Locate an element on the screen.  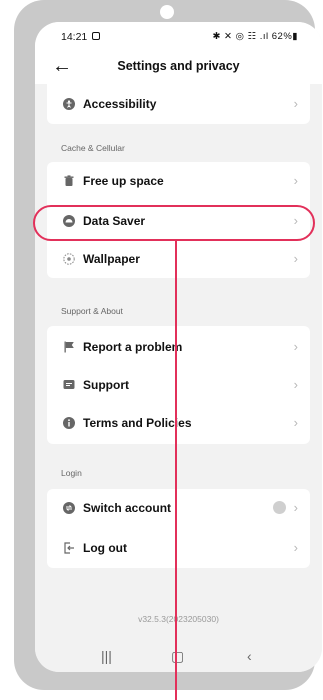
avatar is located at coordinates (279, 507).